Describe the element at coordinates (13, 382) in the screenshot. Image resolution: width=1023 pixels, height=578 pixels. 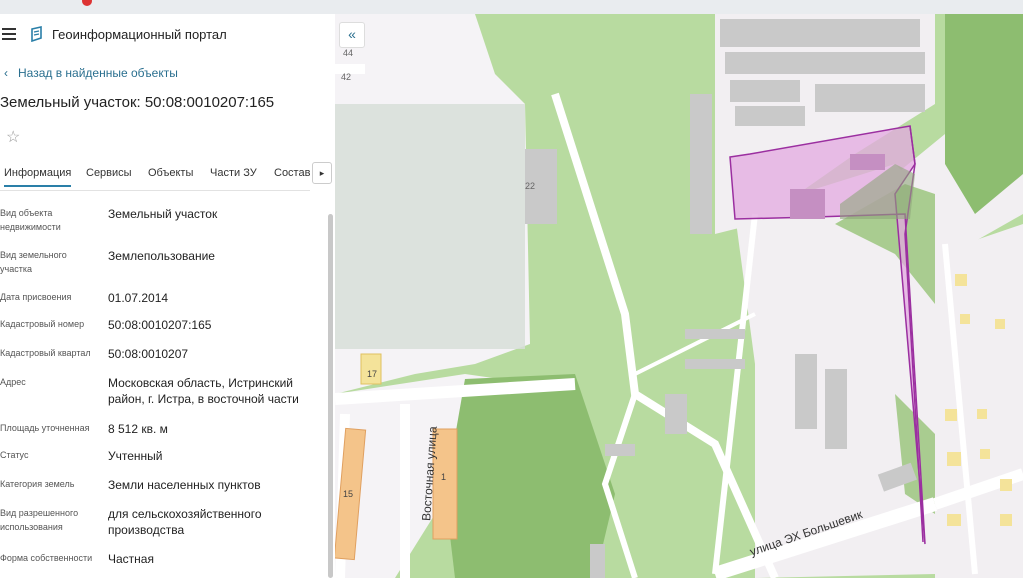
I see `info-label: Адрес` at that location.